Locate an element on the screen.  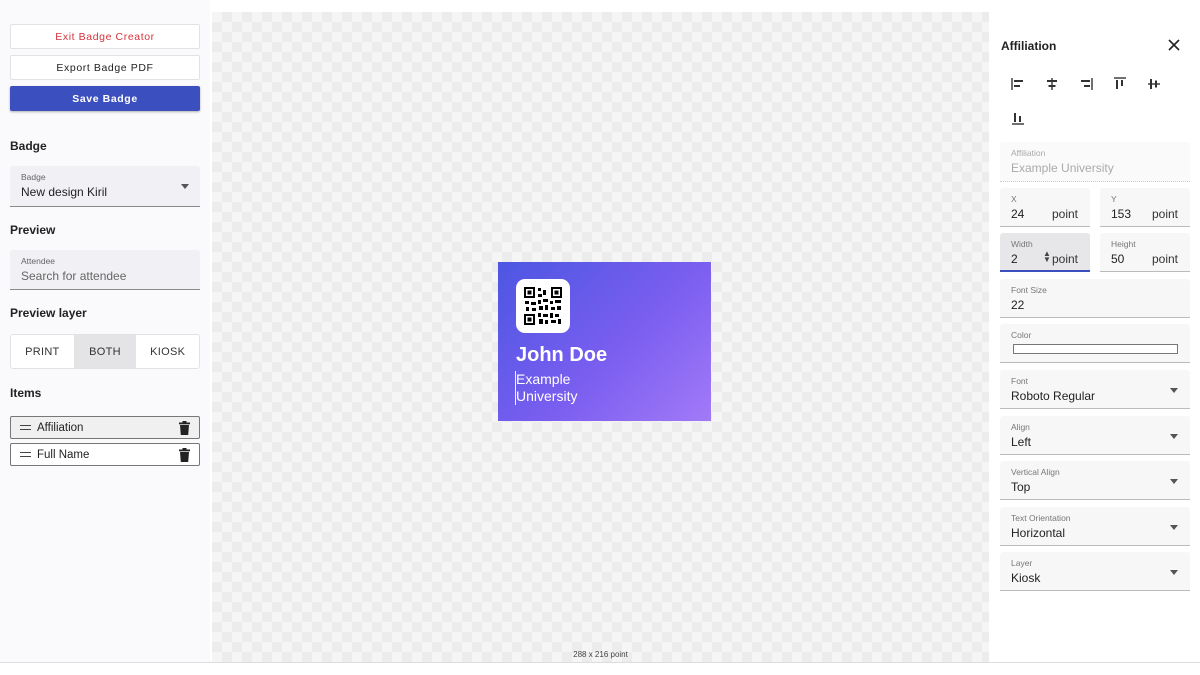
height-unit: point is located at coordinates (1164, 259).